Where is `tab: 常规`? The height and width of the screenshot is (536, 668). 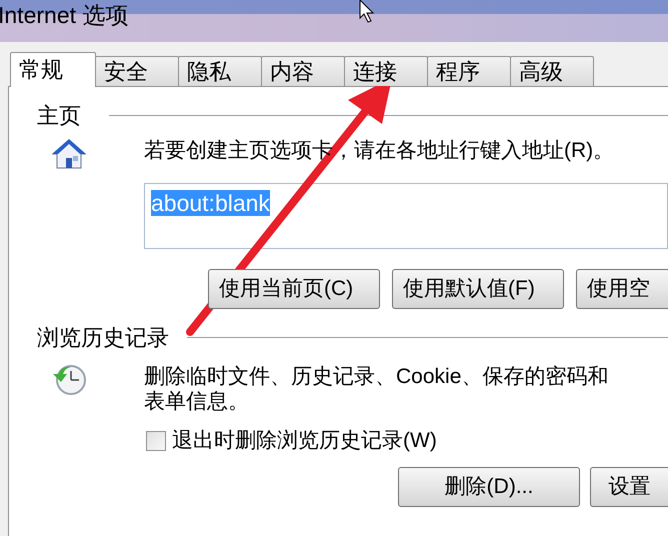
tab: 常规 is located at coordinates (53, 69).